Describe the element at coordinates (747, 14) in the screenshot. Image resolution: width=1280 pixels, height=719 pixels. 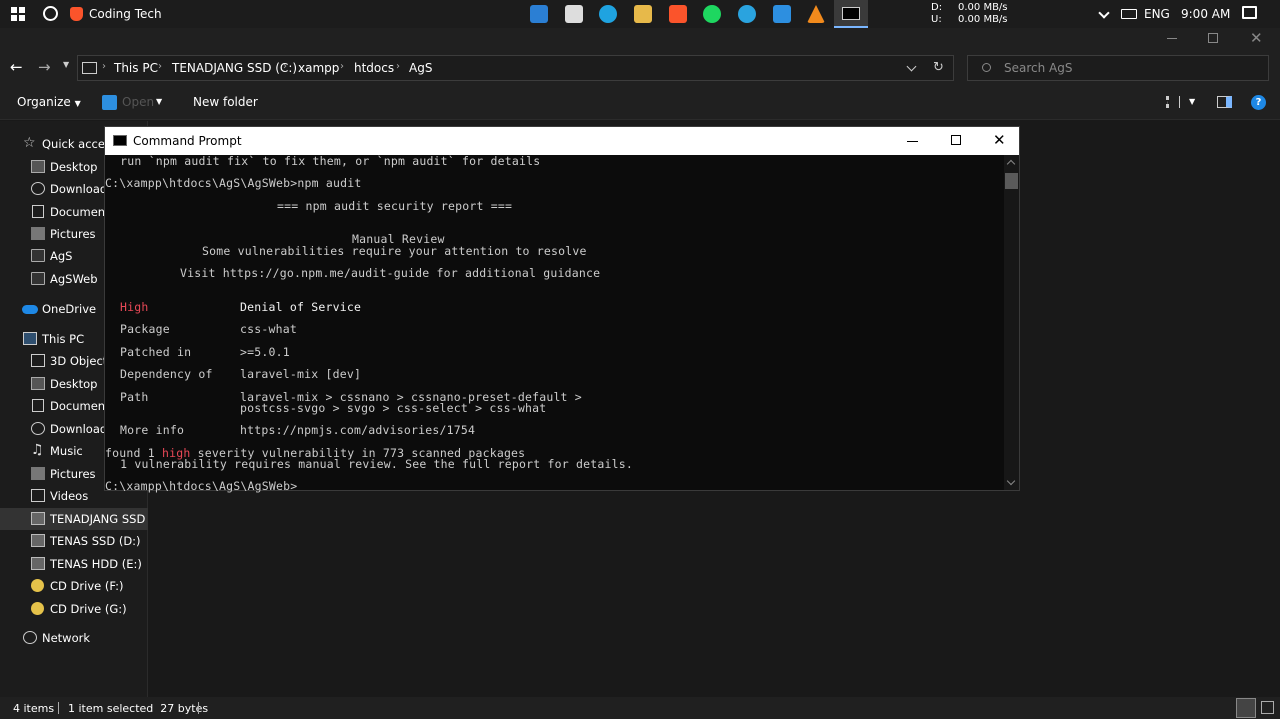
I see `telegram-icon` at that location.